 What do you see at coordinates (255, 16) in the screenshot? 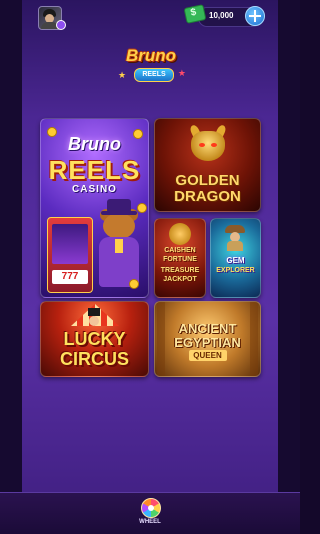
I see `add-currency-button` at bounding box center [255, 16].